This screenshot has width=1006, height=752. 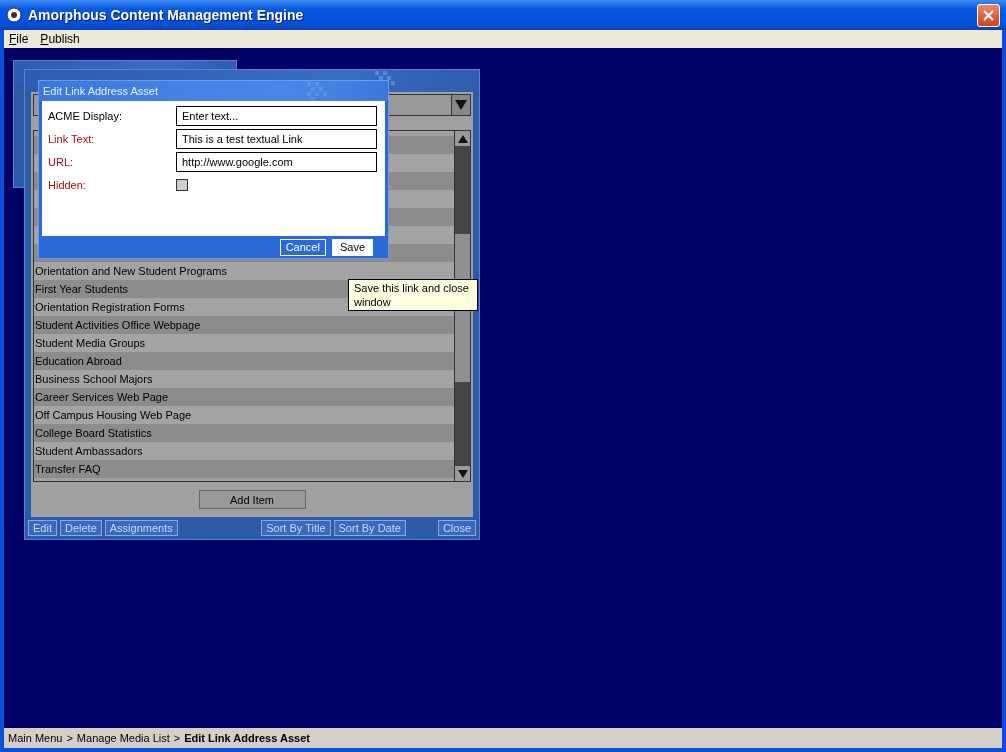 I want to click on dialog-title: Edit Link Address Asset, so click(x=100, y=91).